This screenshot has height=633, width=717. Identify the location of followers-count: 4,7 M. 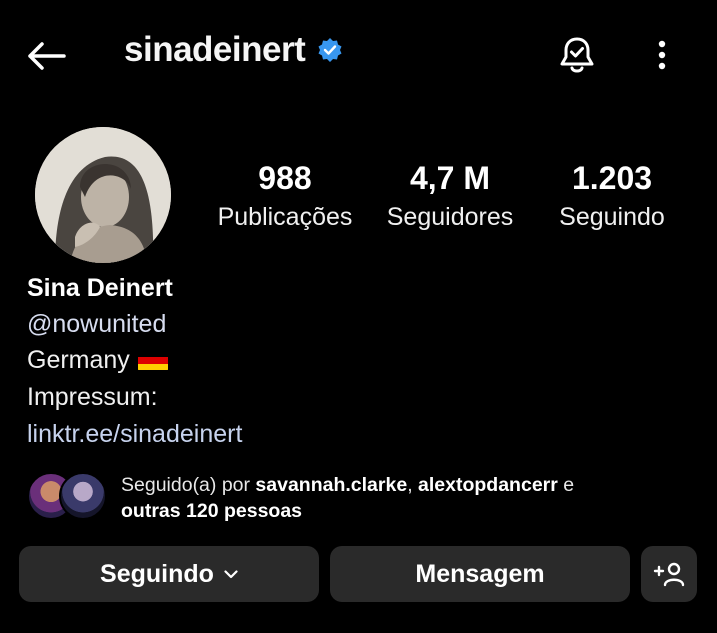
(450, 178).